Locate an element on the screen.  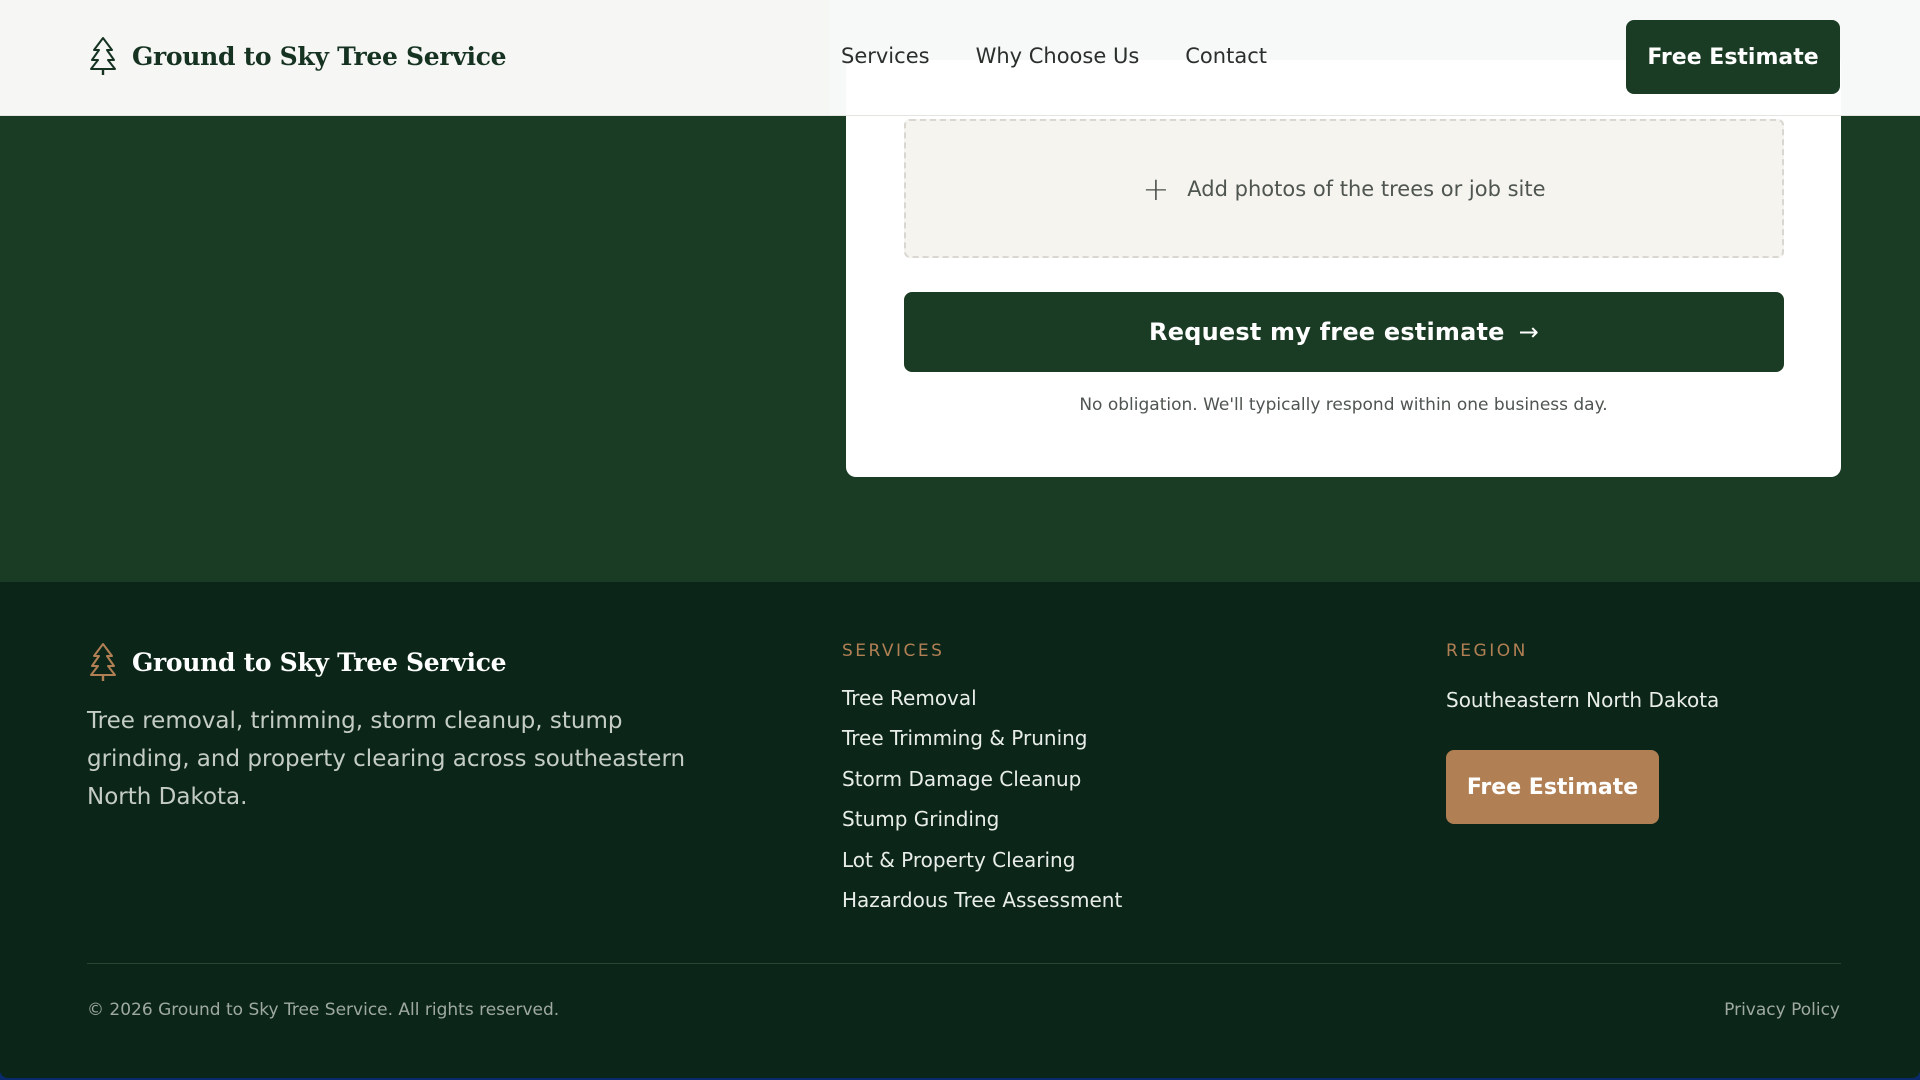
nav-links: Services Why Choose Us Contact is located at coordinates (1054, 56).